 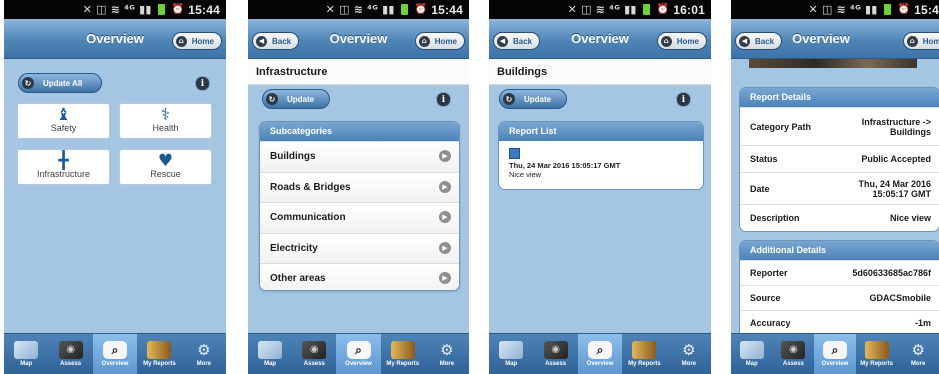 I want to click on tab-label: More, so click(x=918, y=364).